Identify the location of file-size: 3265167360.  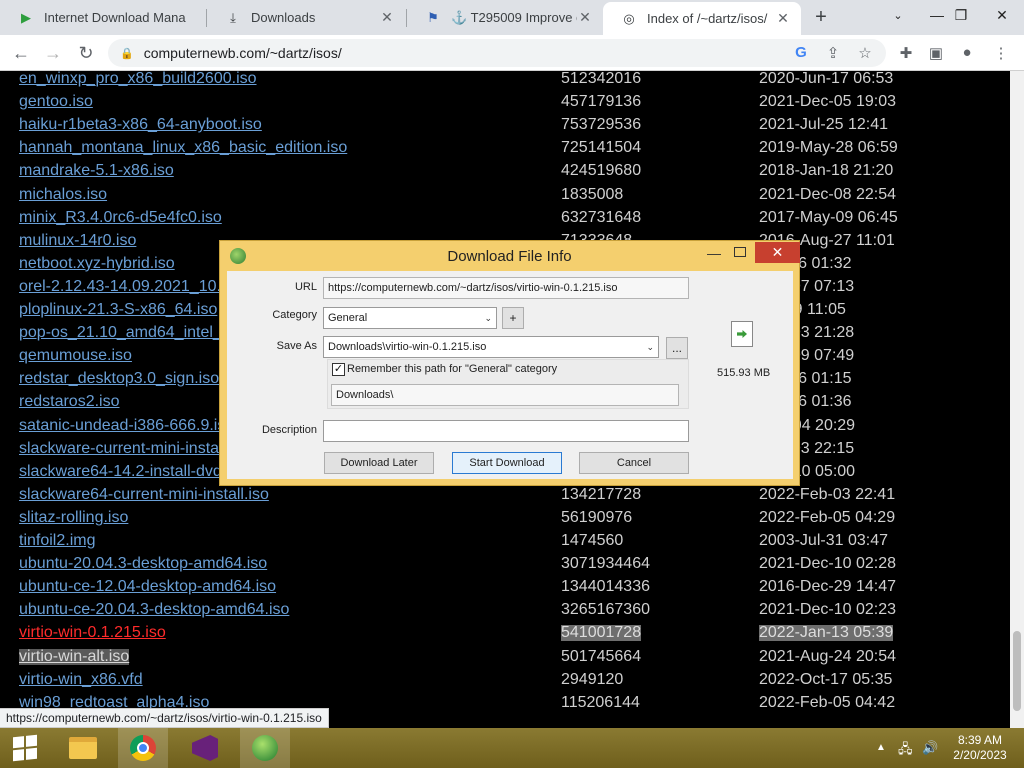
(605, 610).